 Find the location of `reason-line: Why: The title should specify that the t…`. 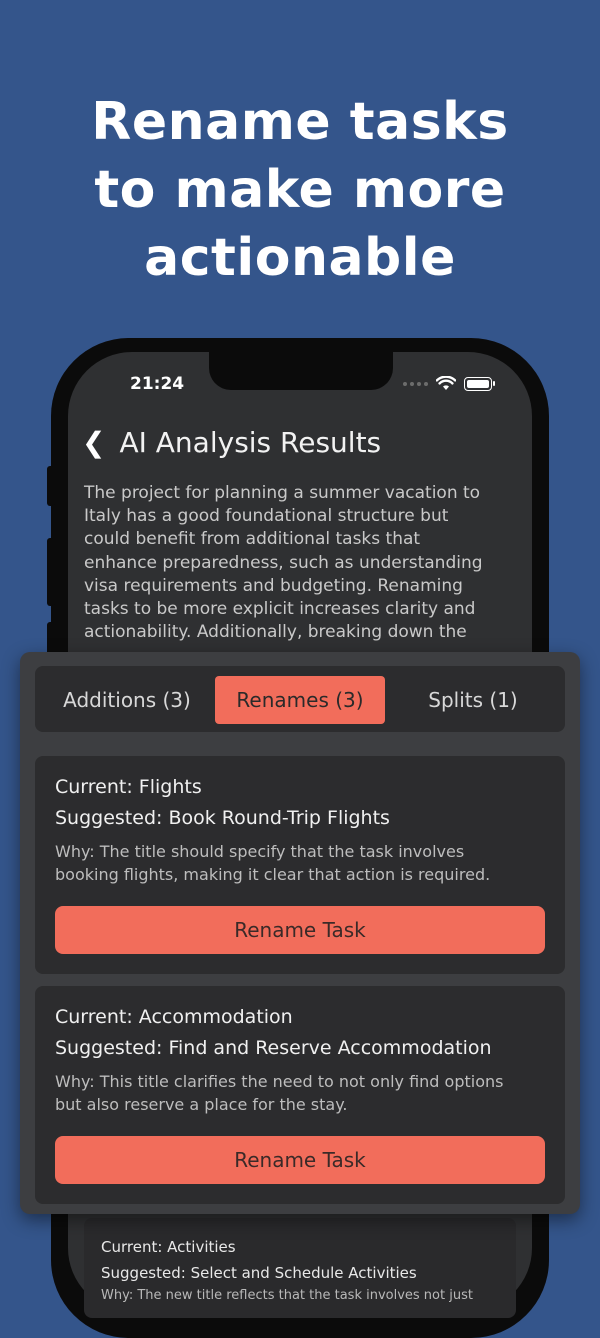

reason-line: Why: The title should specify that the t… is located at coordinates (260, 851).